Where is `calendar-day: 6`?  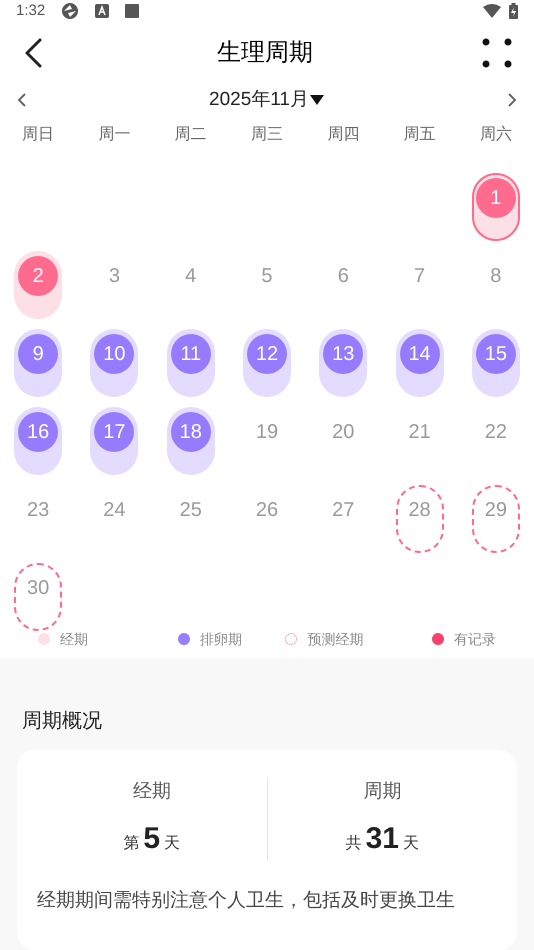
calendar-day: 6 is located at coordinates (343, 284).